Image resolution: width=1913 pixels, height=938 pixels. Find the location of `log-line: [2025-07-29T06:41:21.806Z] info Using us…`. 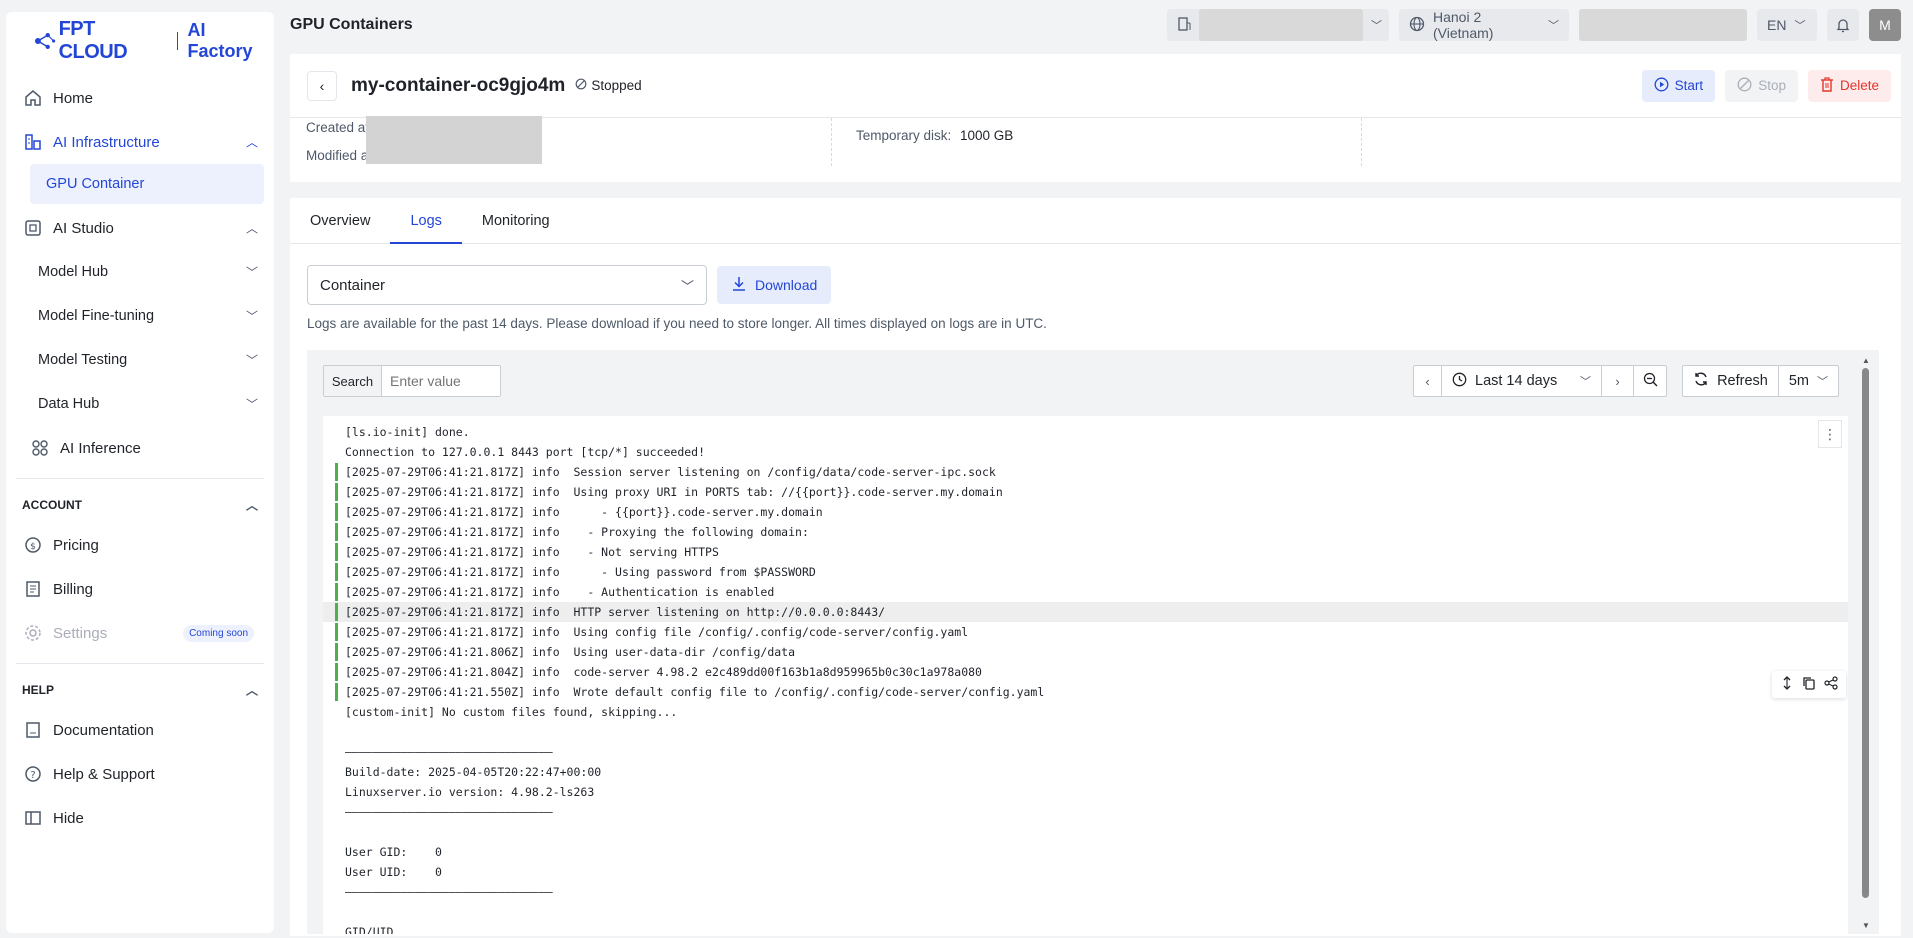

log-line: [2025-07-29T06:41:21.806Z] info Using us… is located at coordinates (1085, 652).